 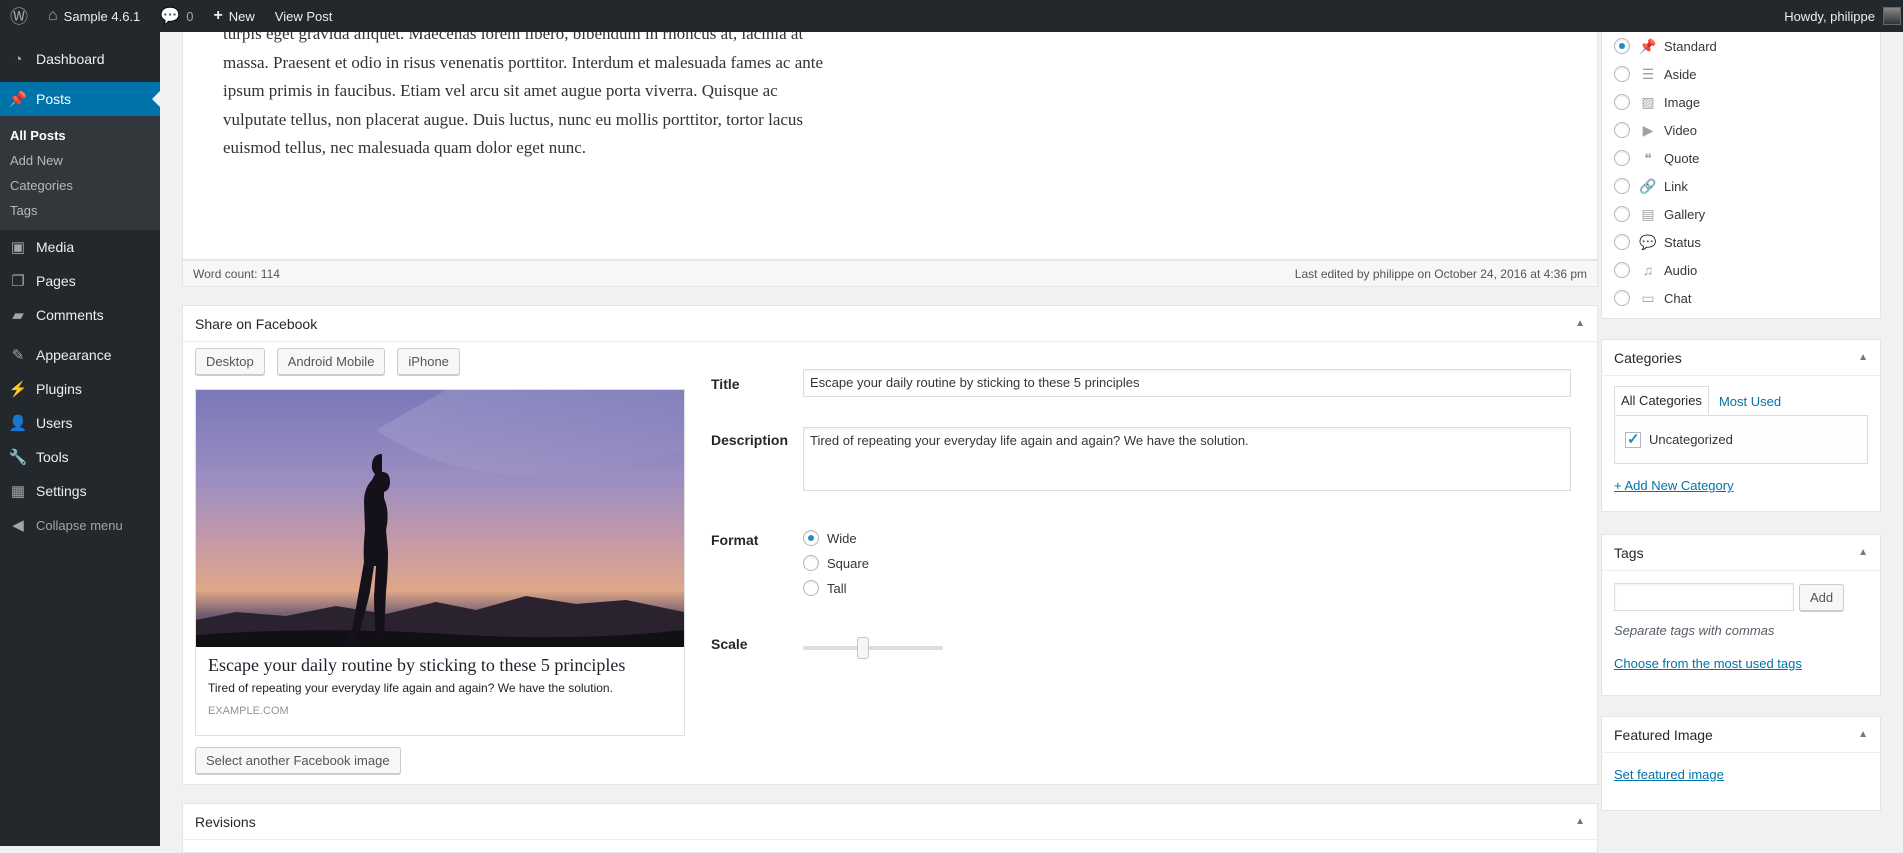 I want to click on title-label: Title, so click(x=725, y=384).